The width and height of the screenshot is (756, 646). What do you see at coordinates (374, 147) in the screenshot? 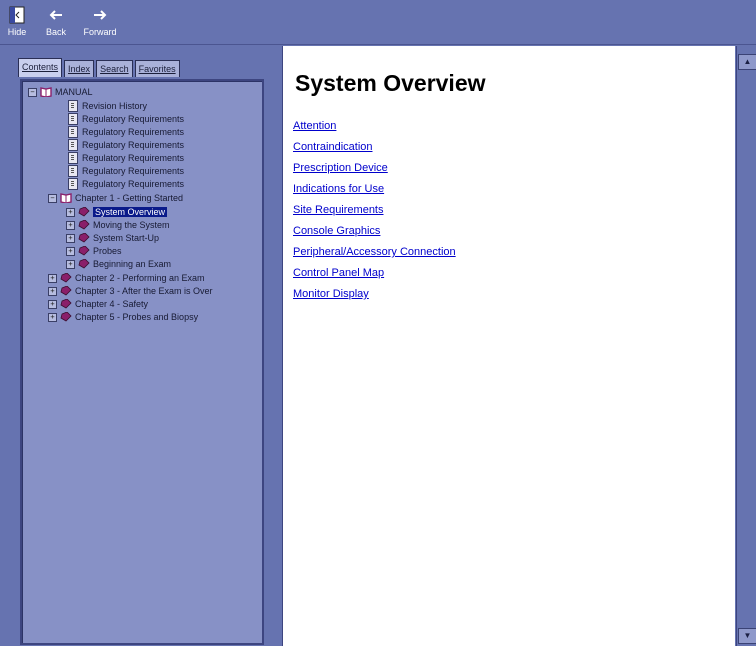
I see `link-contraindication: Contraindication` at bounding box center [374, 147].